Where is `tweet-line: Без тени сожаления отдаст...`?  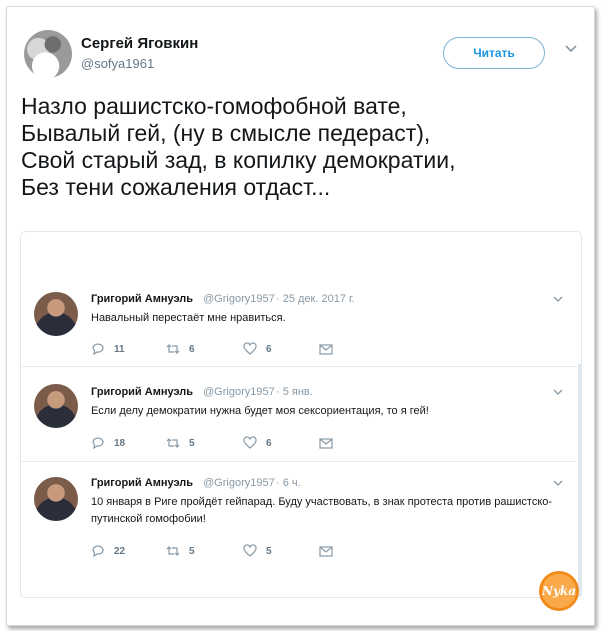 tweet-line: Без тени сожаления отдаст... is located at coordinates (176, 187).